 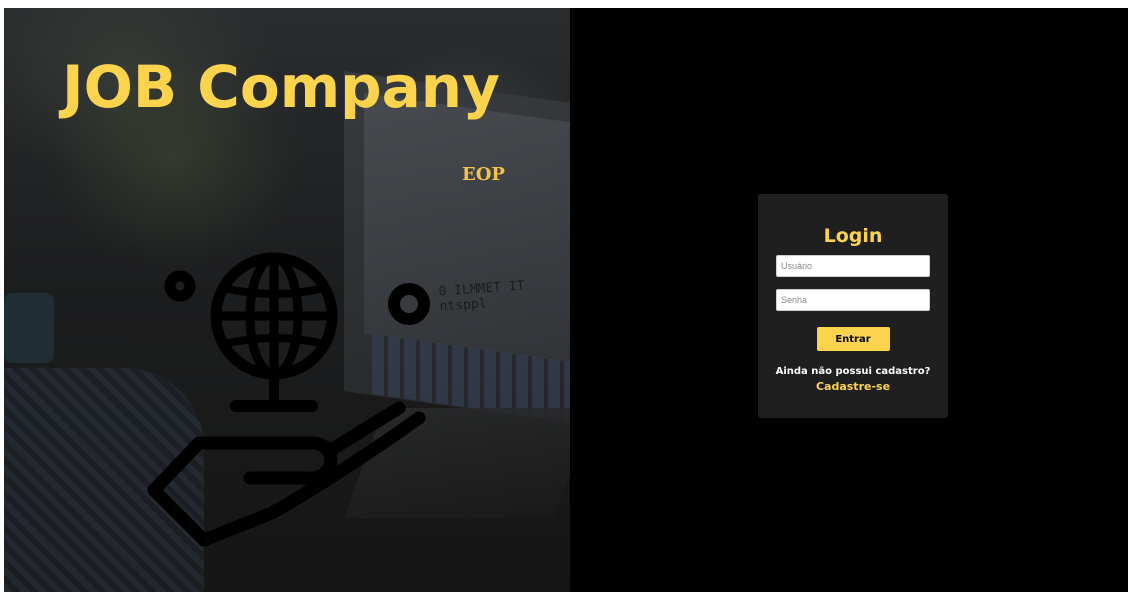 What do you see at coordinates (853, 266) in the screenshot?
I see `username-input` at bounding box center [853, 266].